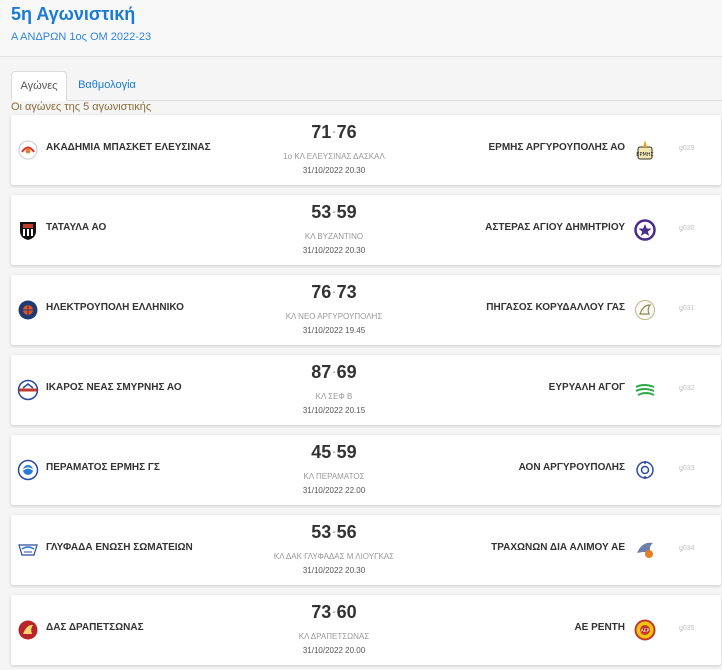  I want to click on page-header: 5η Αγωνιστική Α ΑΝΔΡΩΝ 1ος ΟΜ 2022-23, so click(361, 28).